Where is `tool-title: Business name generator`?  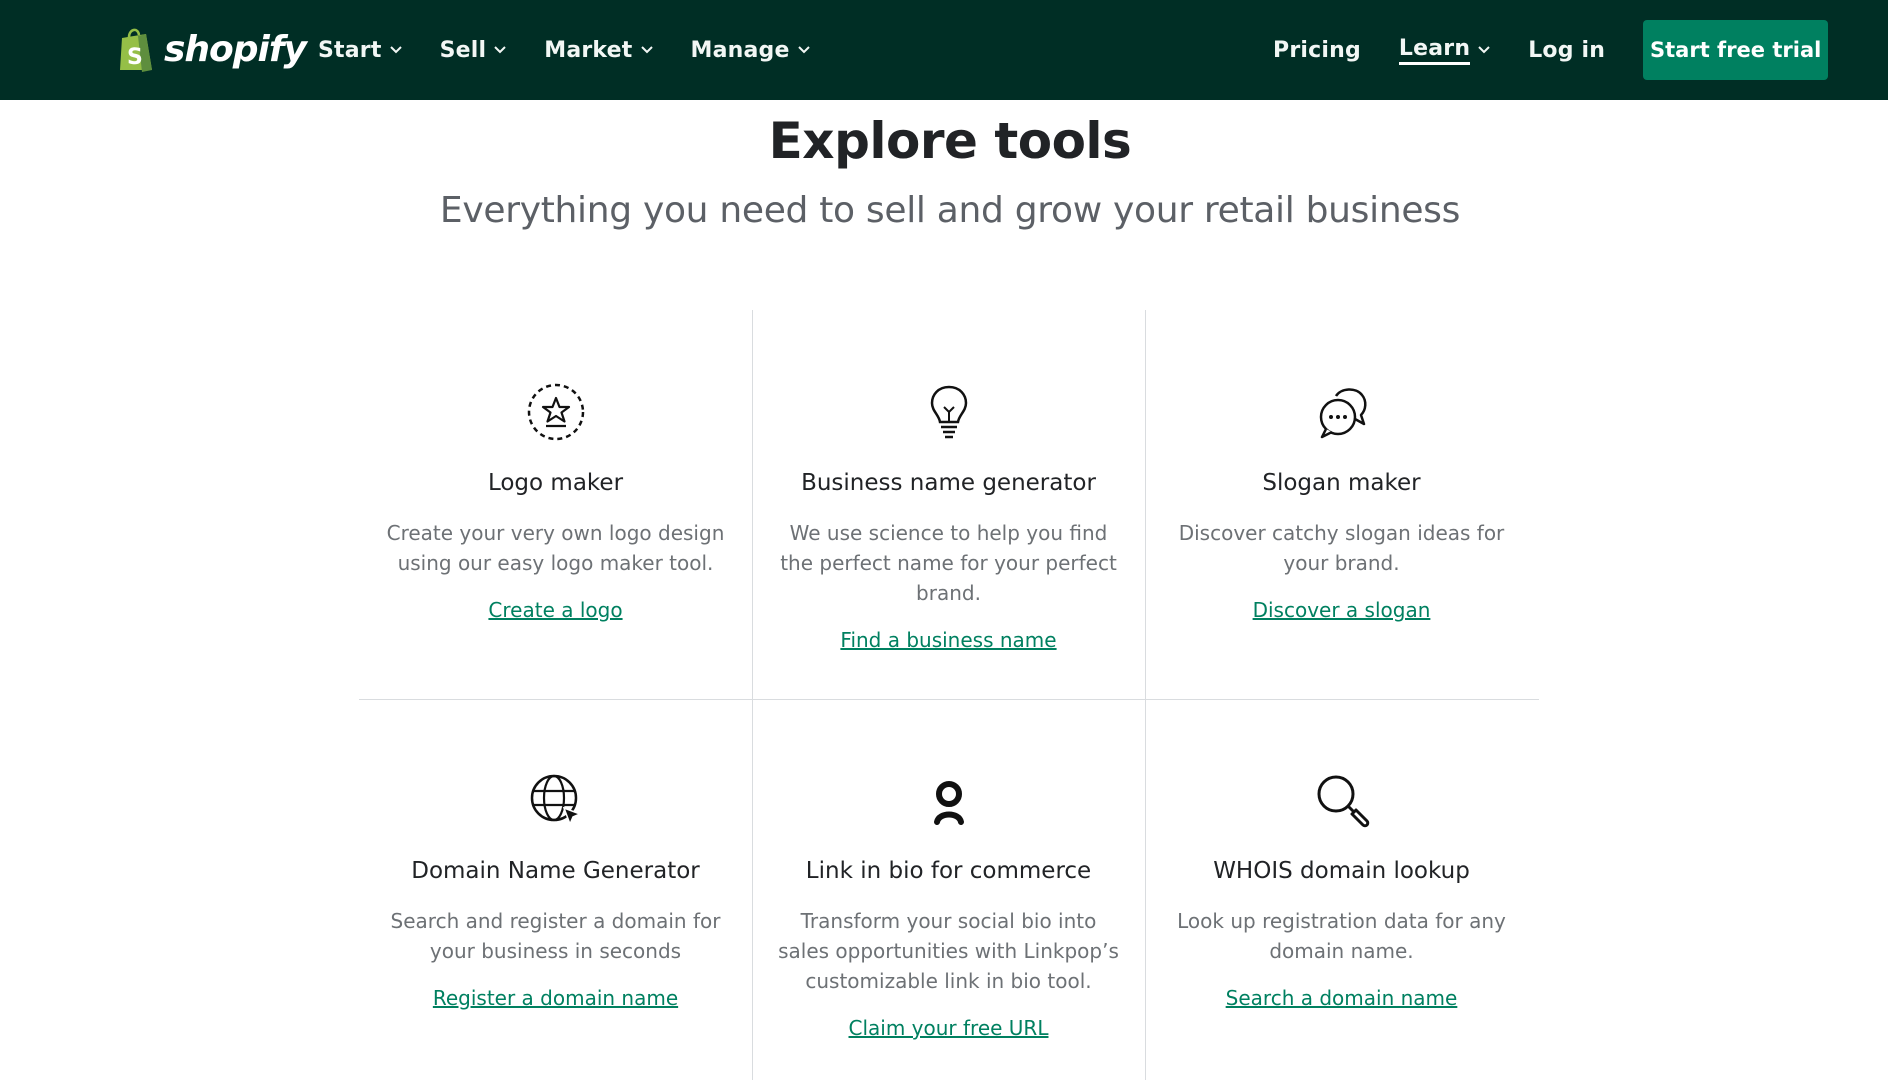 tool-title: Business name generator is located at coordinates (948, 483).